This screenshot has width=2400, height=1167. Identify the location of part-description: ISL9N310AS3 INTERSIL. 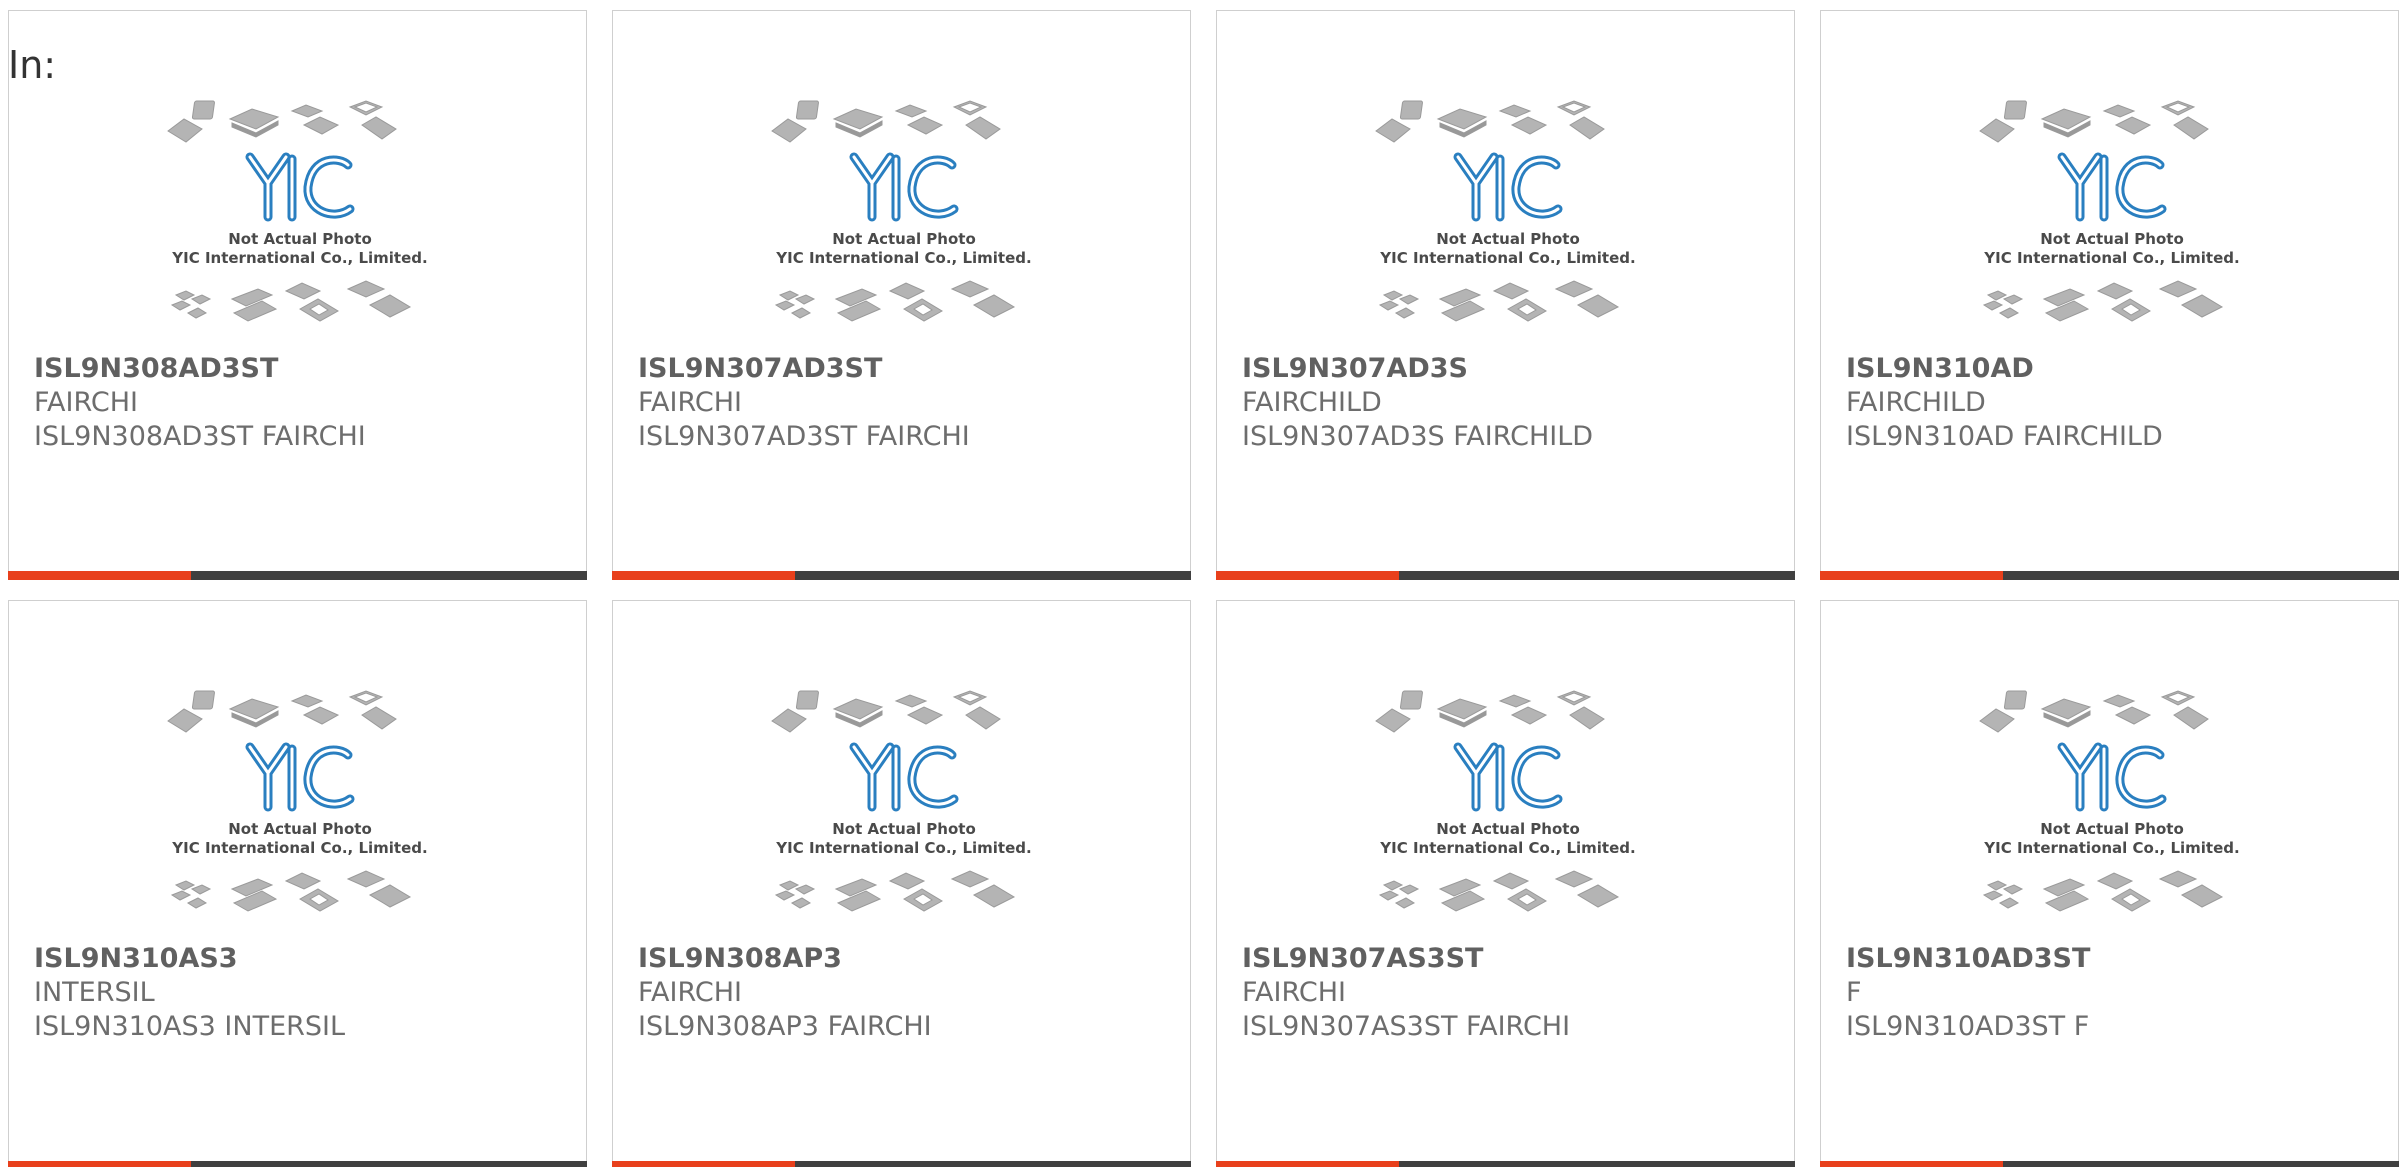
(190, 1026).